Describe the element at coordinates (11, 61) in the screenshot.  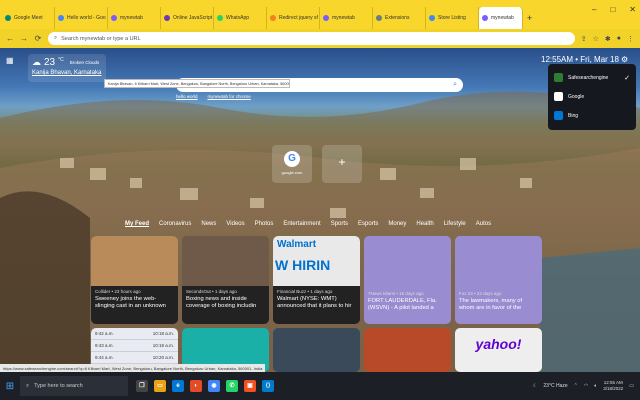
I see `apps-grid-icon: ▦` at that location.